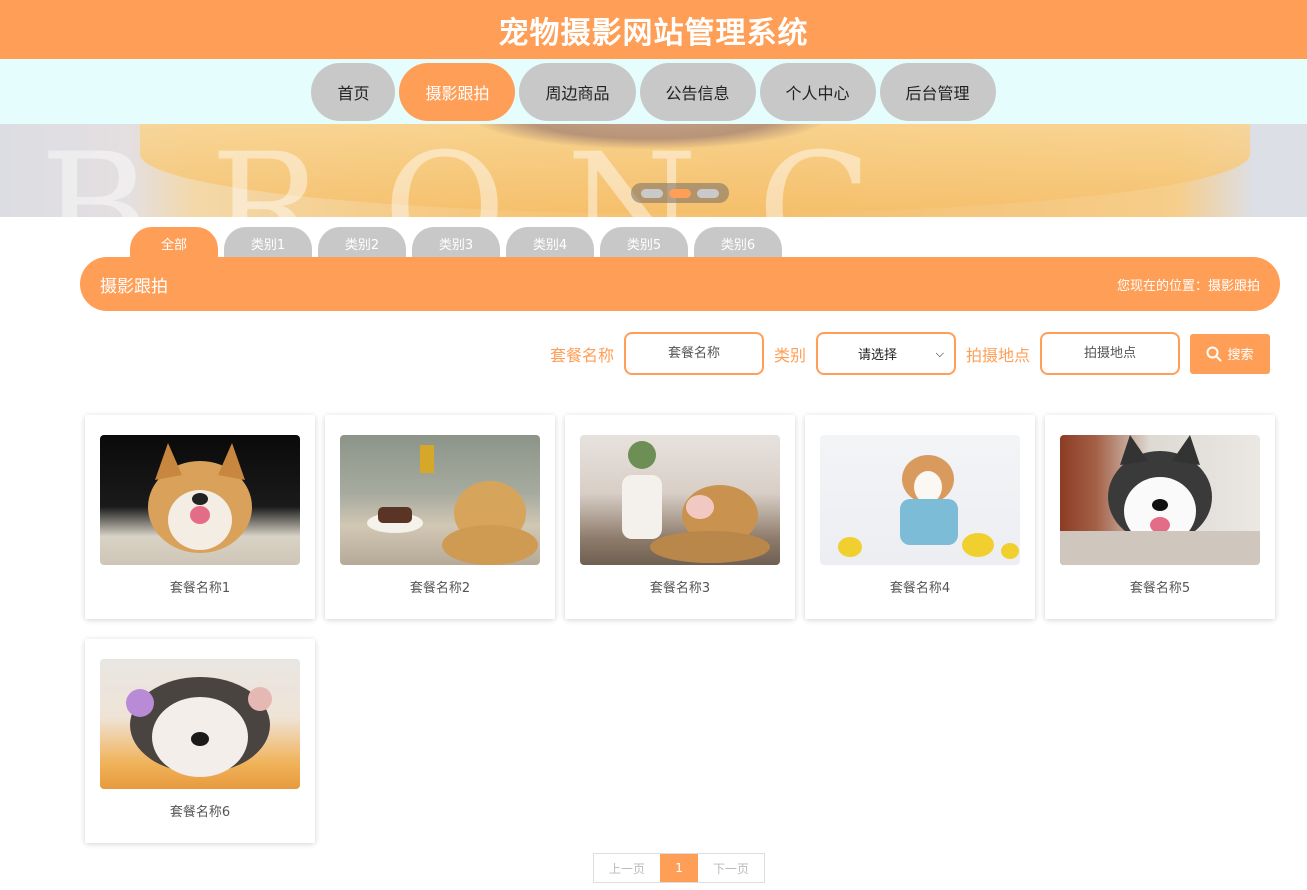  I want to click on package-card-6: 套餐名称6, so click(200, 741).